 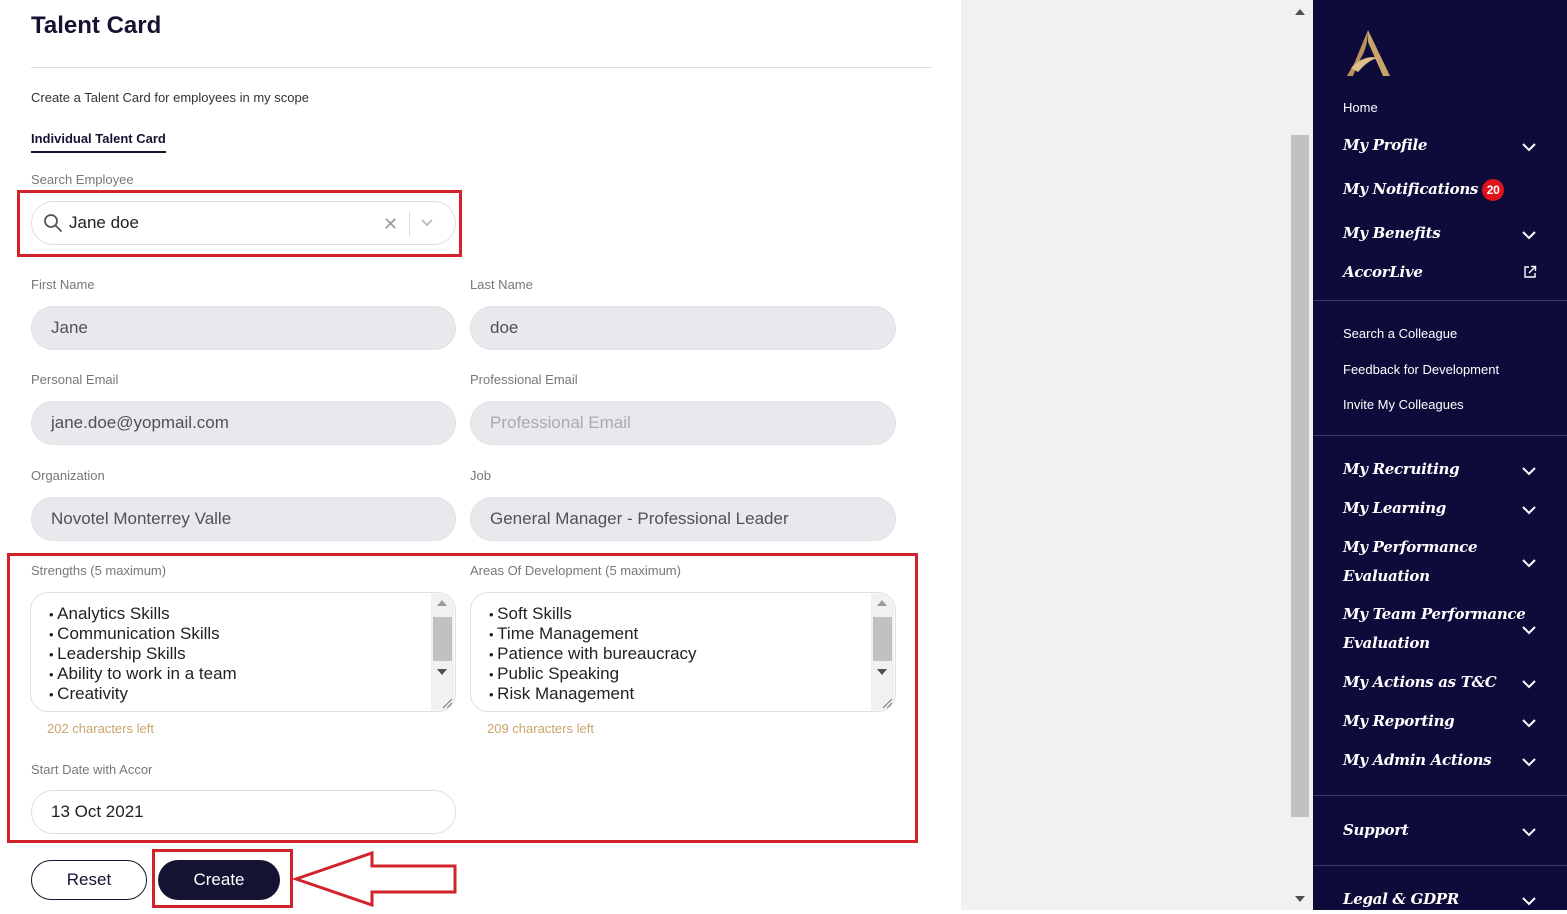 I want to click on sidebar-item-my-actions: My Actions as T&C, so click(x=1420, y=682).